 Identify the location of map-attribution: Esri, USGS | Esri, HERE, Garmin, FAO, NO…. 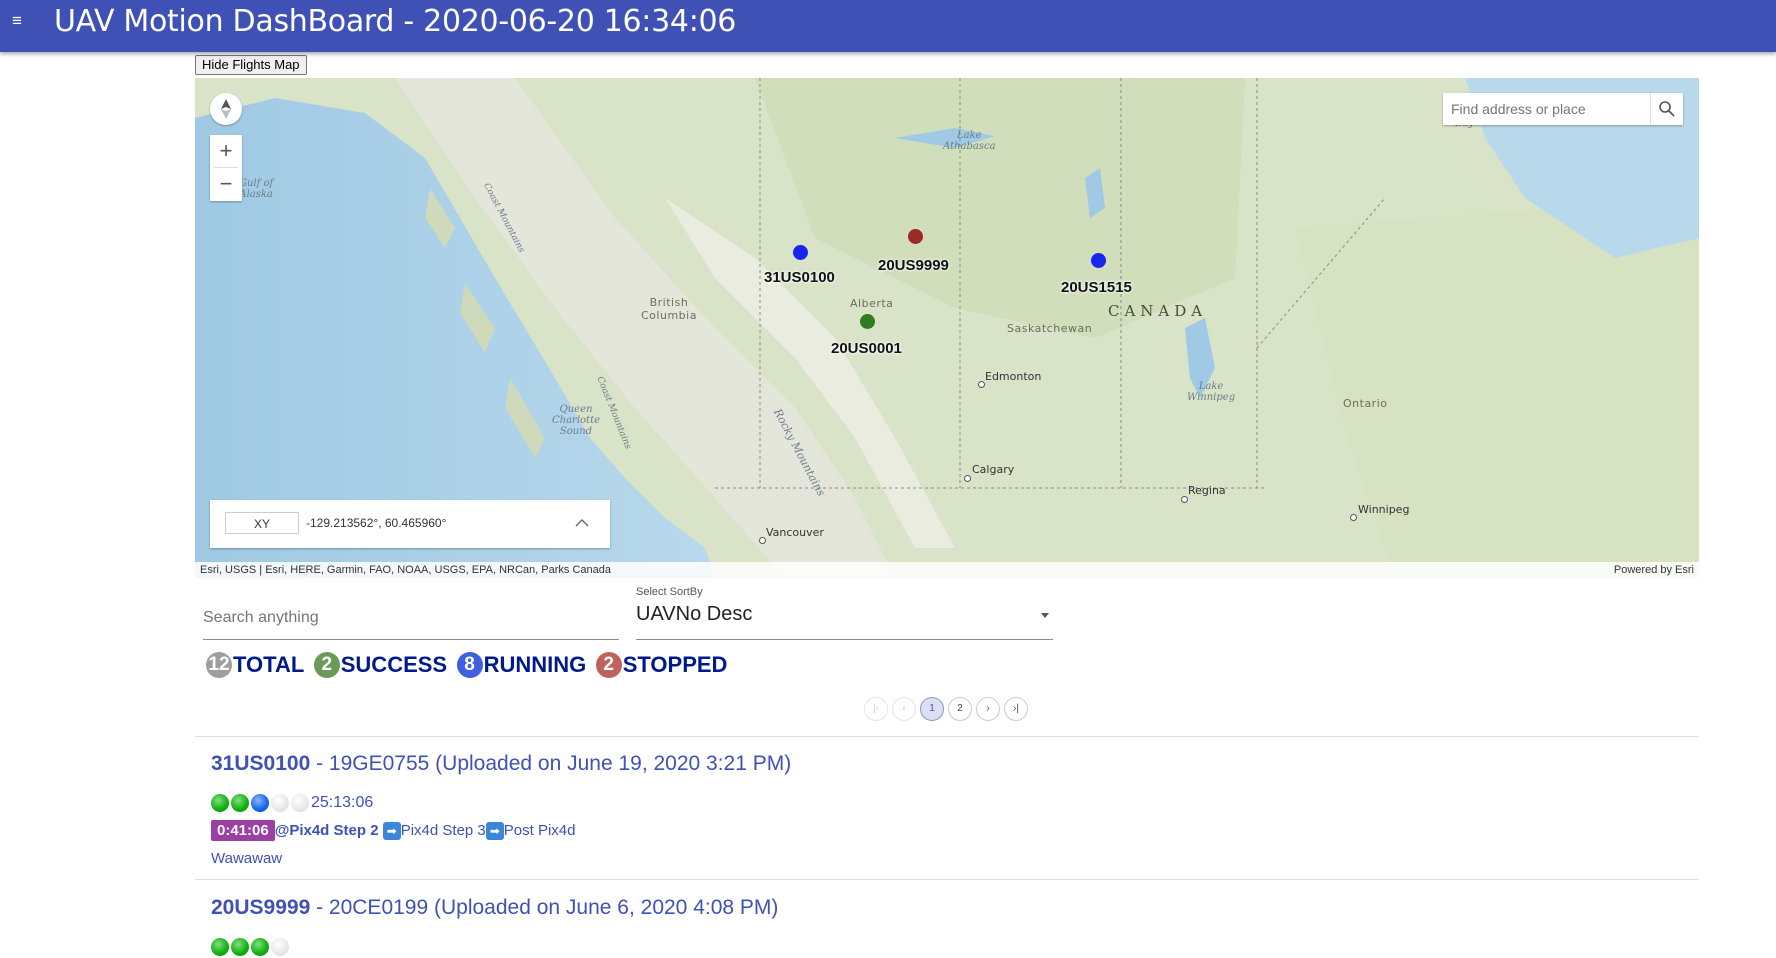
(947, 570).